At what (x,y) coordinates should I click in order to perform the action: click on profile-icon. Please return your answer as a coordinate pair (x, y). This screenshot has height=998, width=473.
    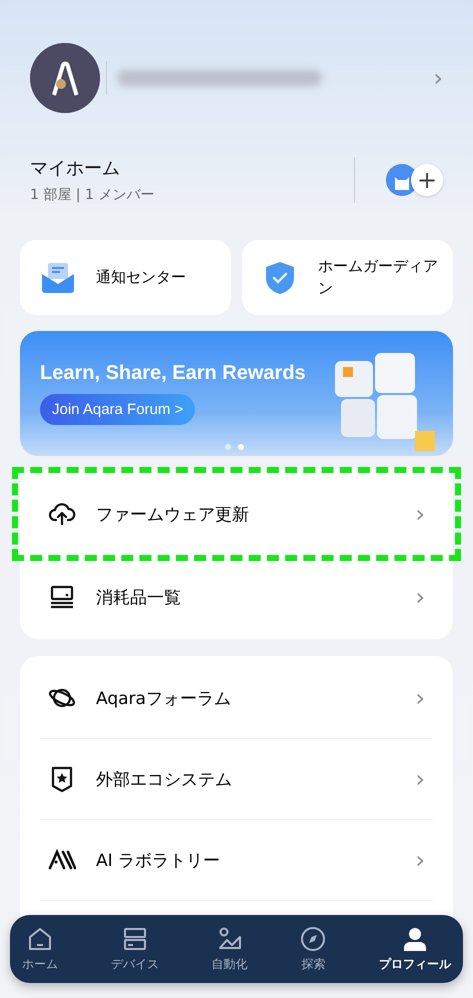
    Looking at the image, I should click on (415, 939).